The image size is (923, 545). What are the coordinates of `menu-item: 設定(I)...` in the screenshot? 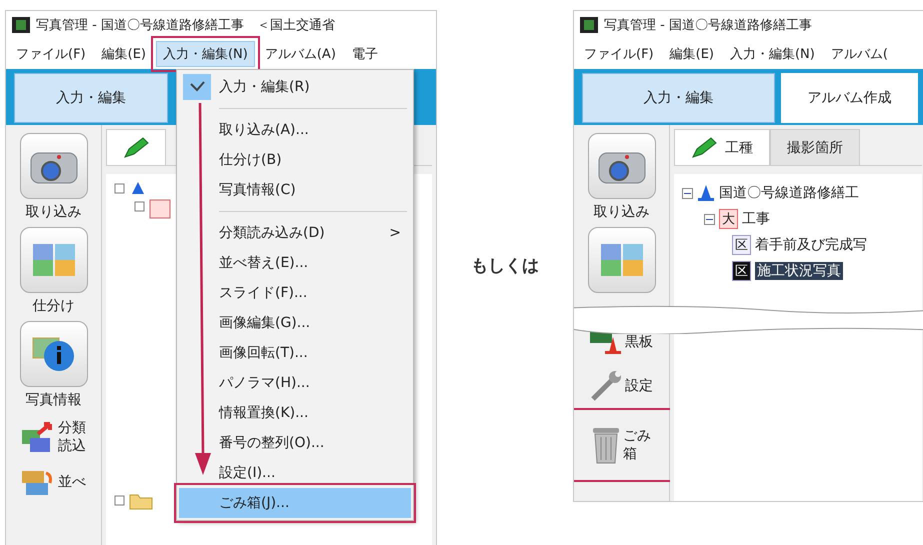 It's located at (295, 473).